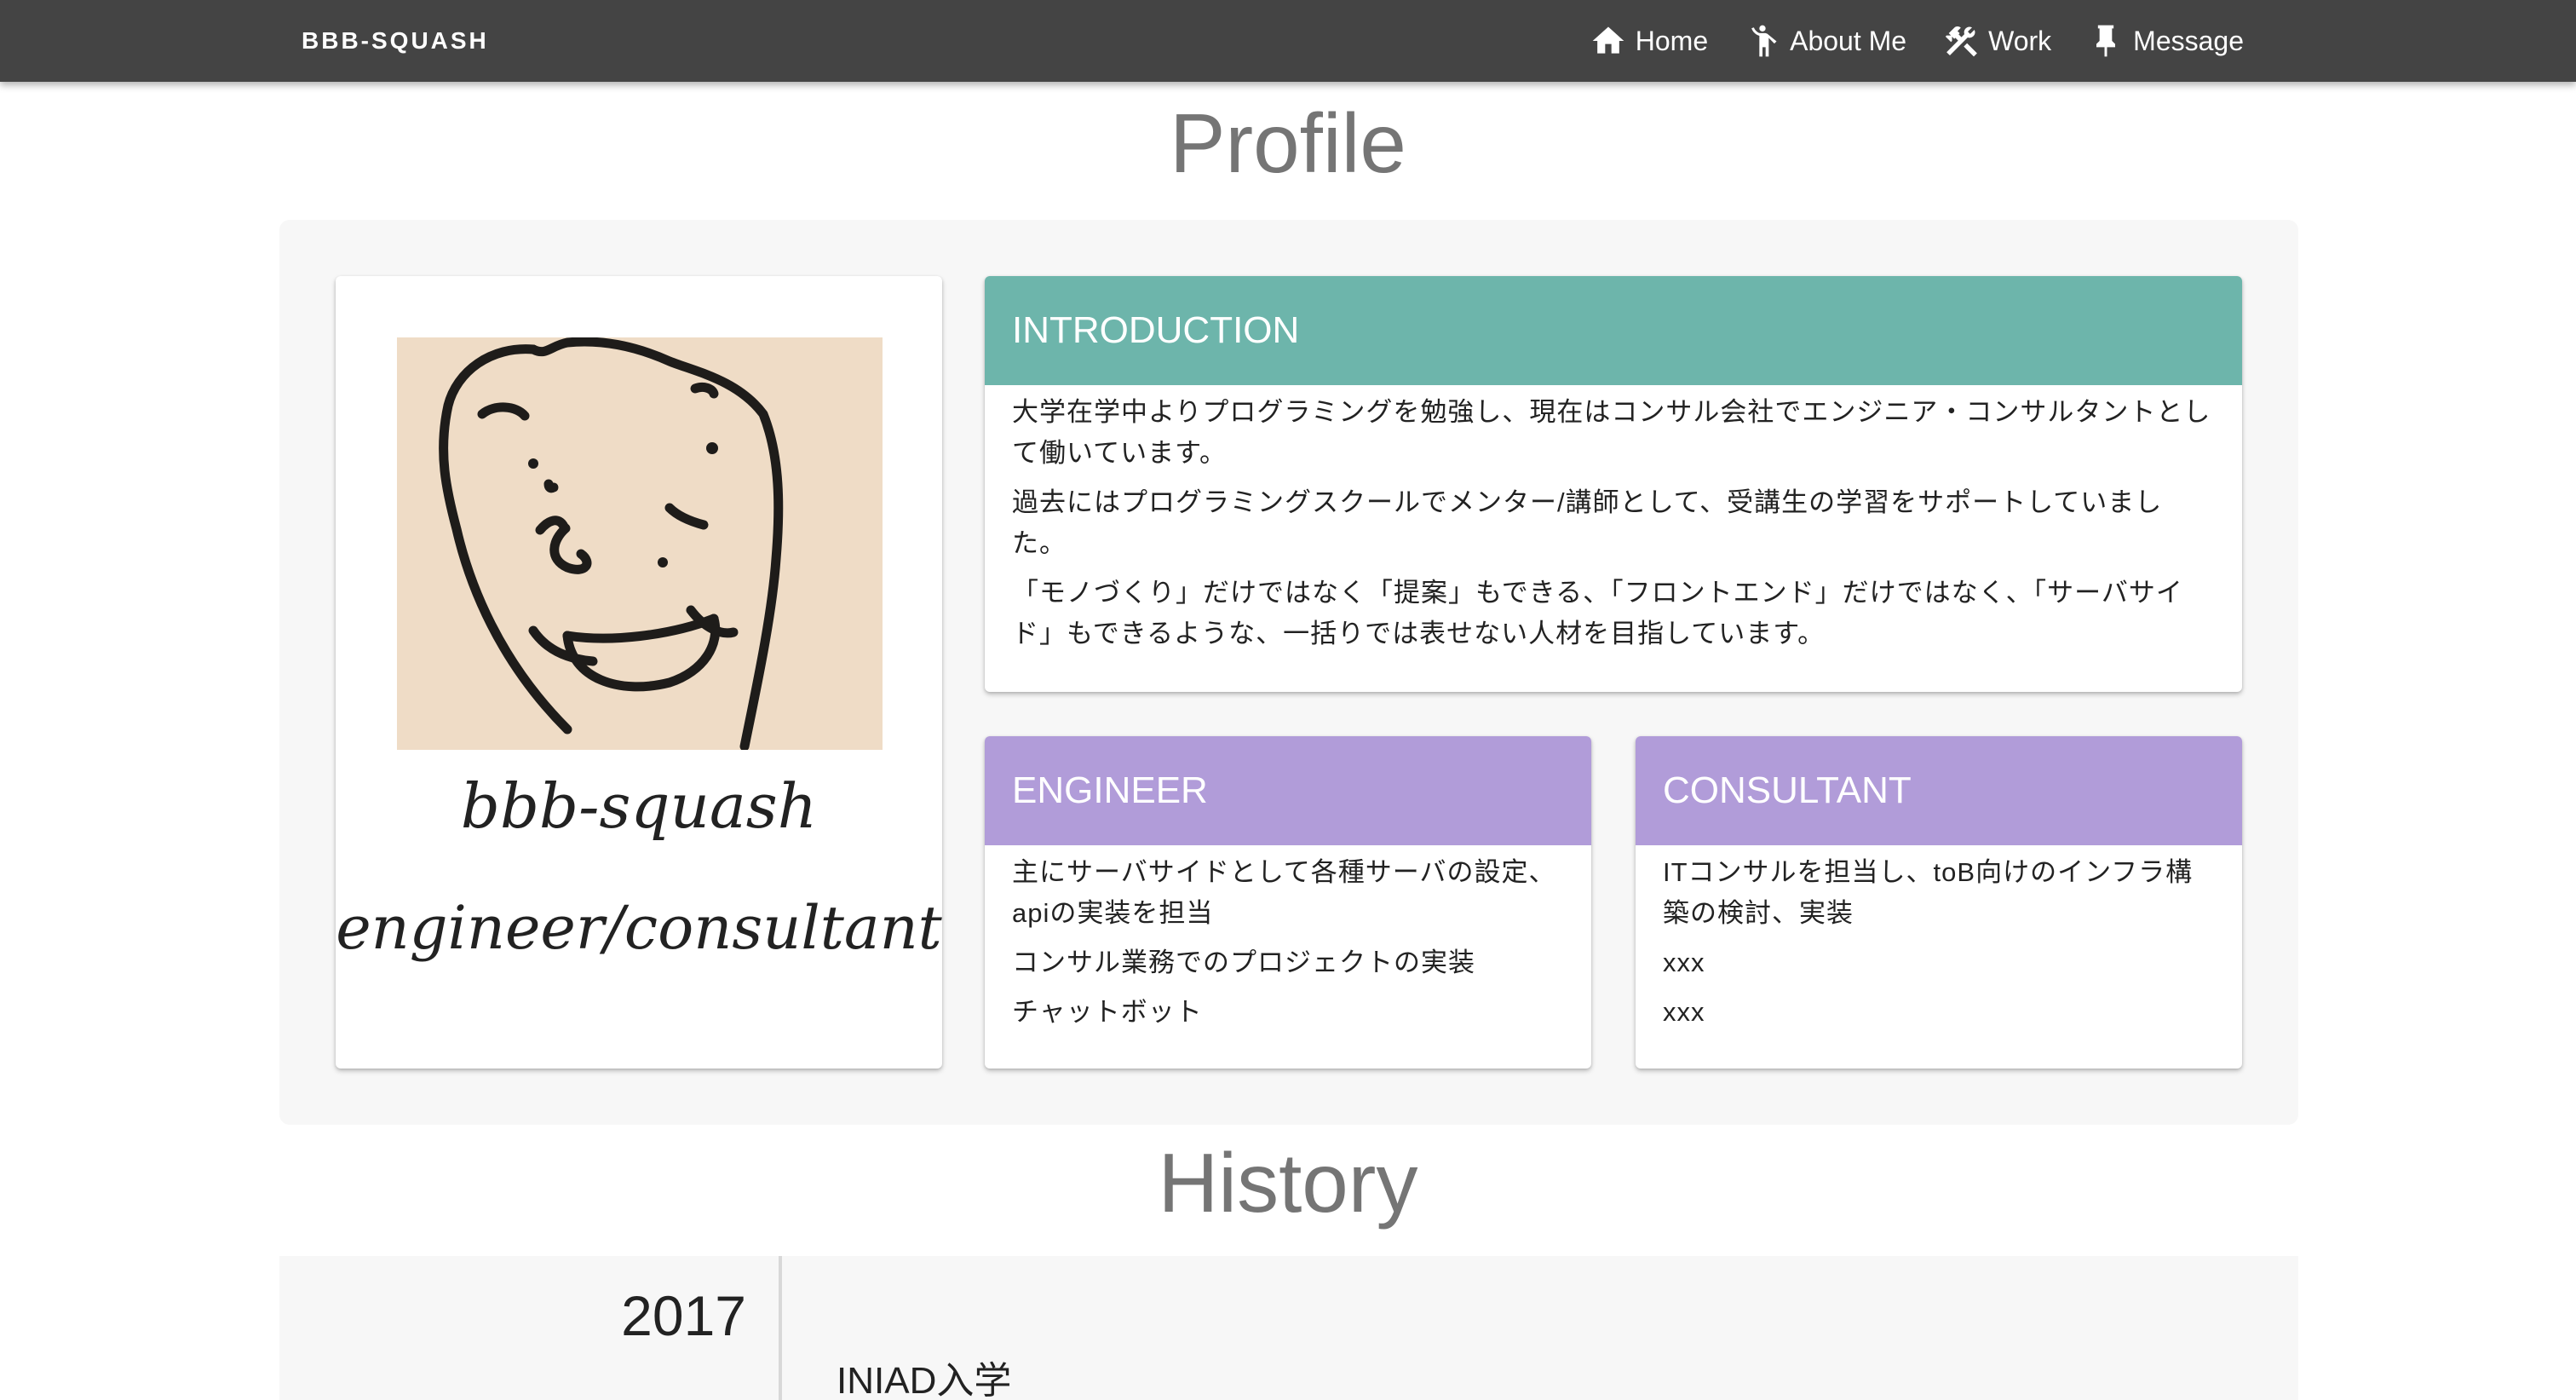 The width and height of the screenshot is (2576, 1400). What do you see at coordinates (639, 806) in the screenshot?
I see `profile-name: bbb-squash` at bounding box center [639, 806].